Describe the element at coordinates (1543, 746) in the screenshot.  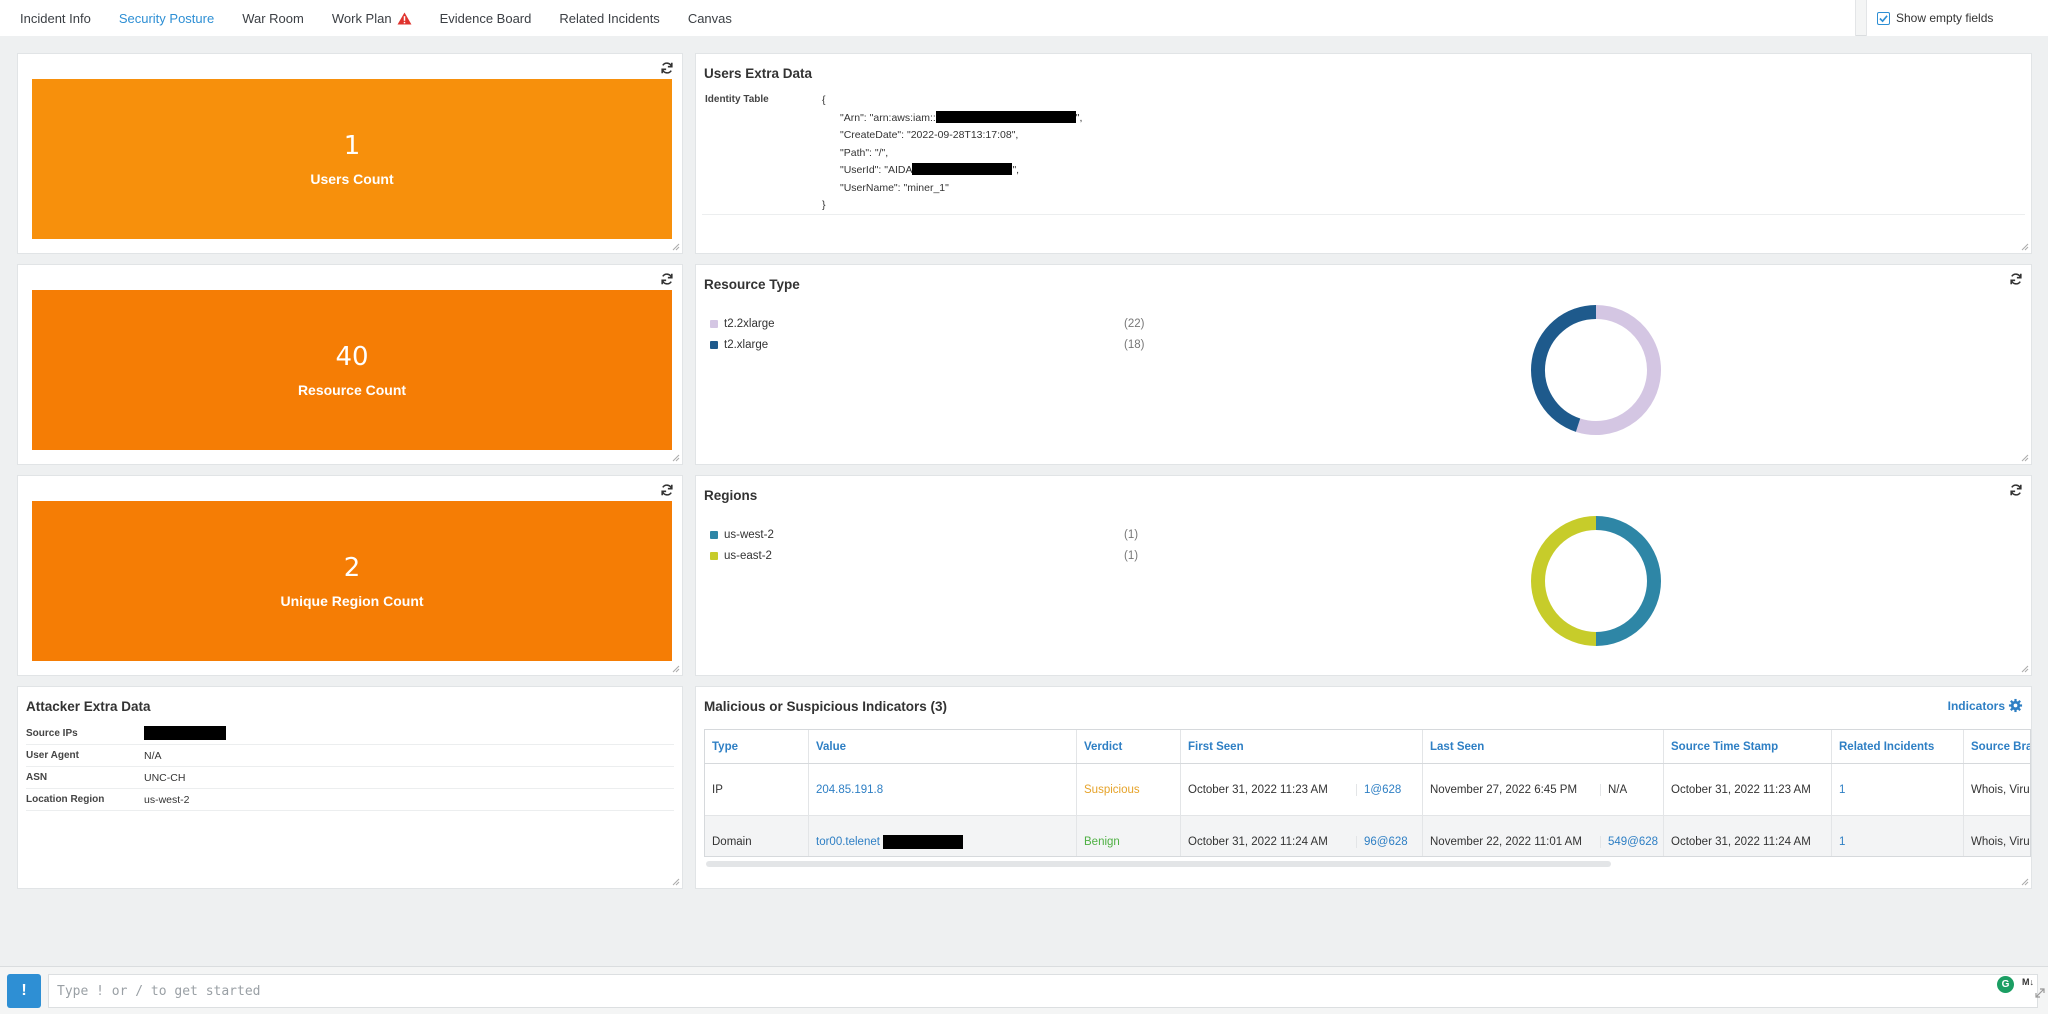
I see `column-header: Last Seen` at that location.